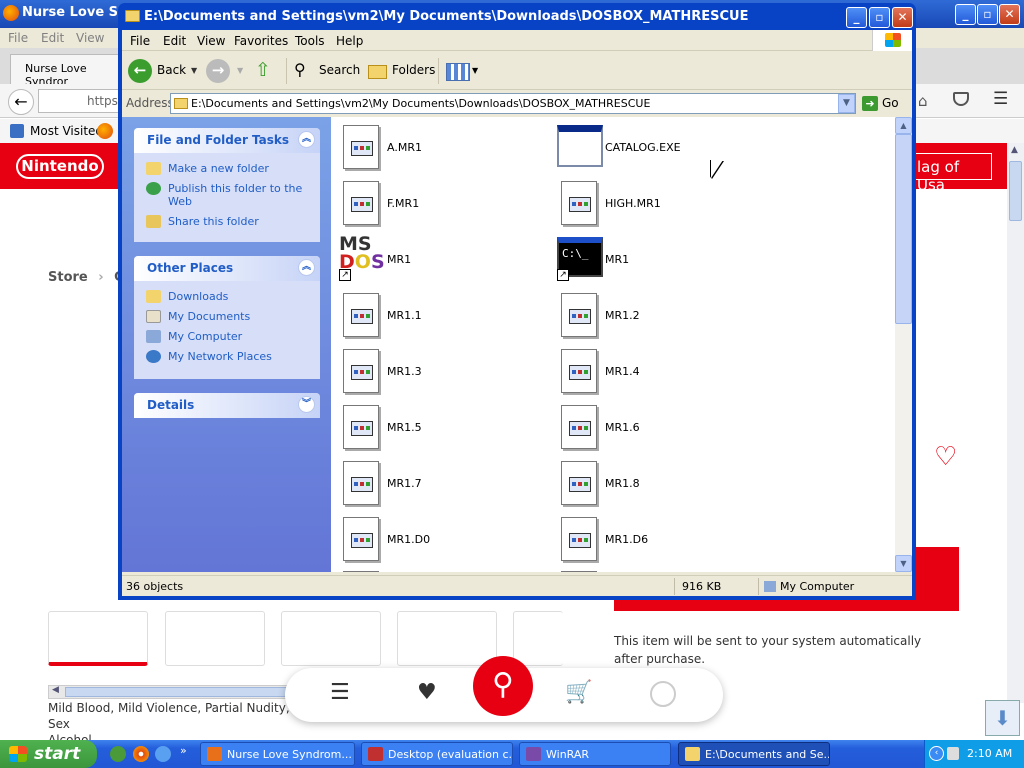 The height and width of the screenshot is (768, 1024). Describe the element at coordinates (439, 541) in the screenshot. I see `file-item: MR1.D0` at that location.